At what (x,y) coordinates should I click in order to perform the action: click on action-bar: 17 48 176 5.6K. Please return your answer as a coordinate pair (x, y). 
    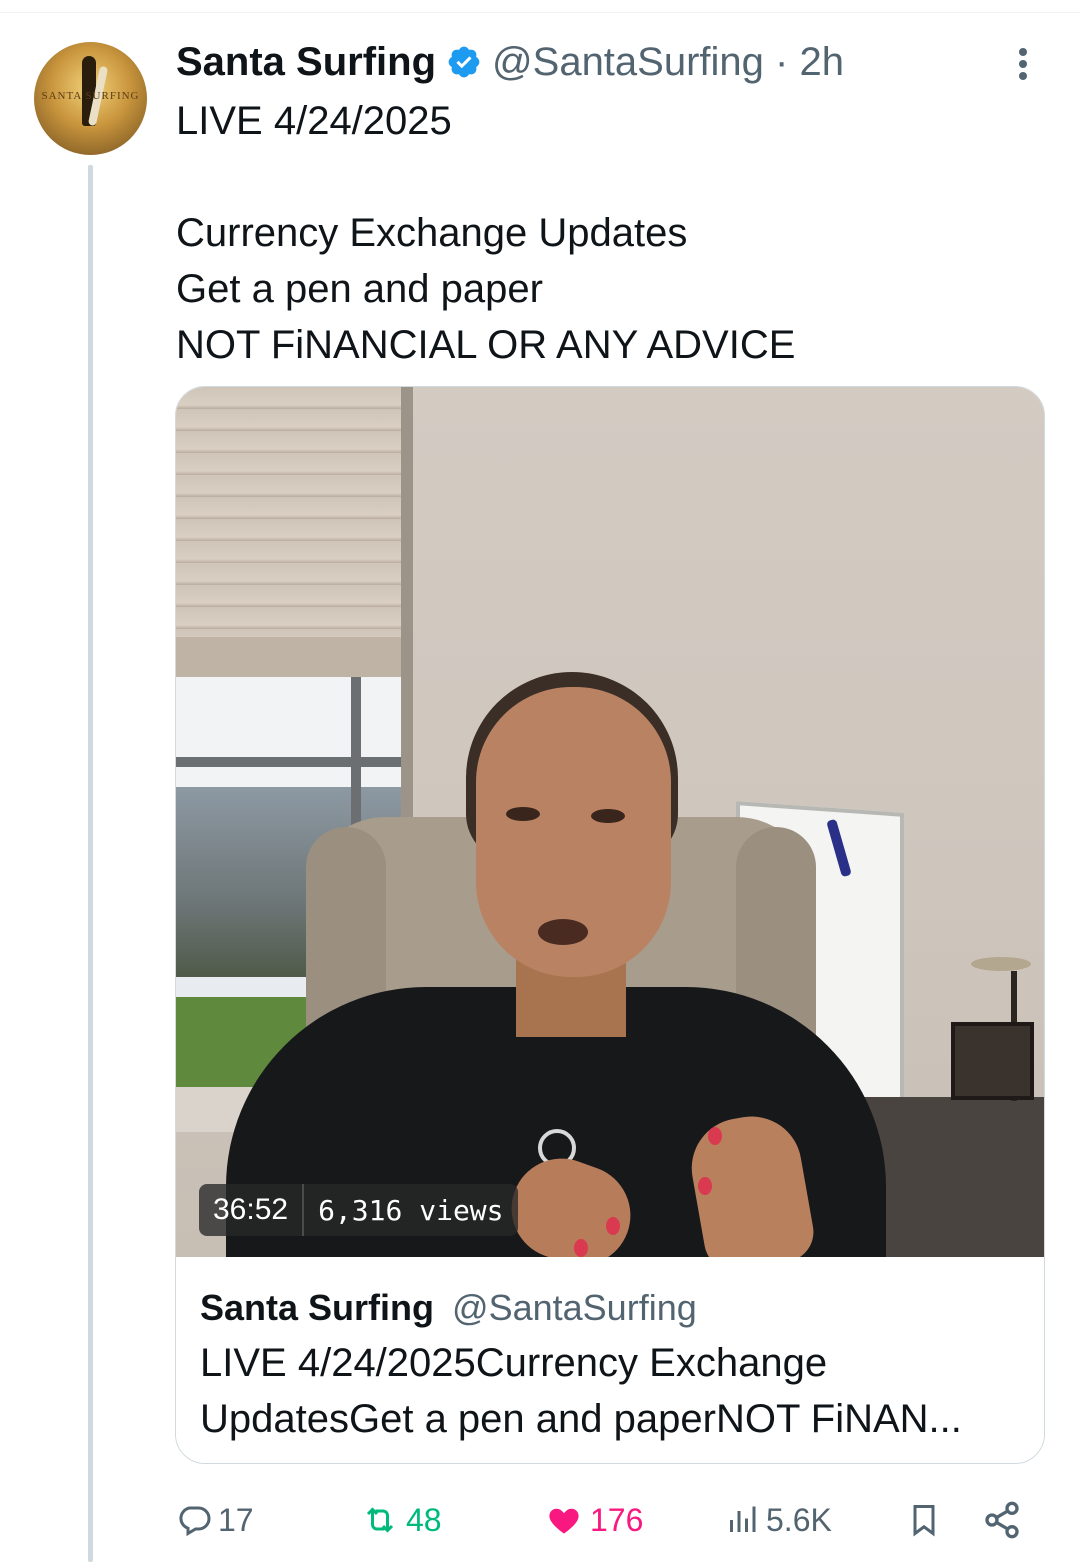
    Looking at the image, I should click on (611, 1520).